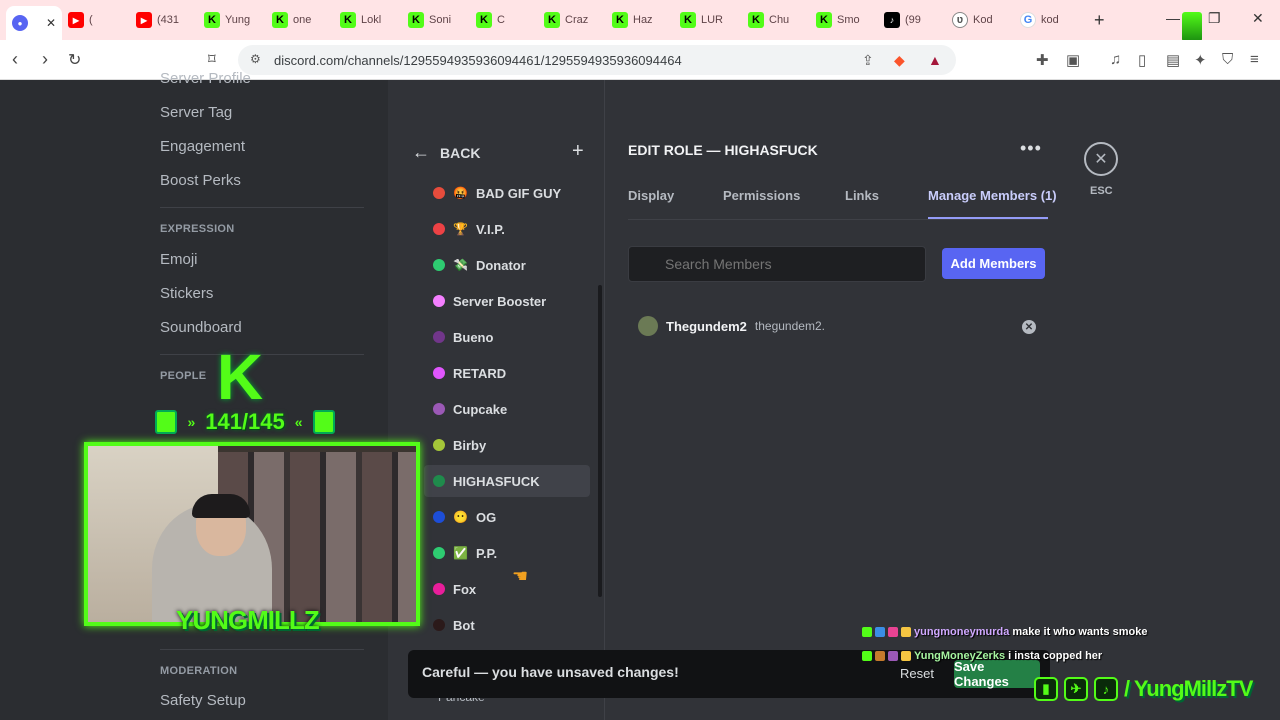  What do you see at coordinates (1099, 20) in the screenshot?
I see `new-tab-icon: +` at bounding box center [1099, 20].